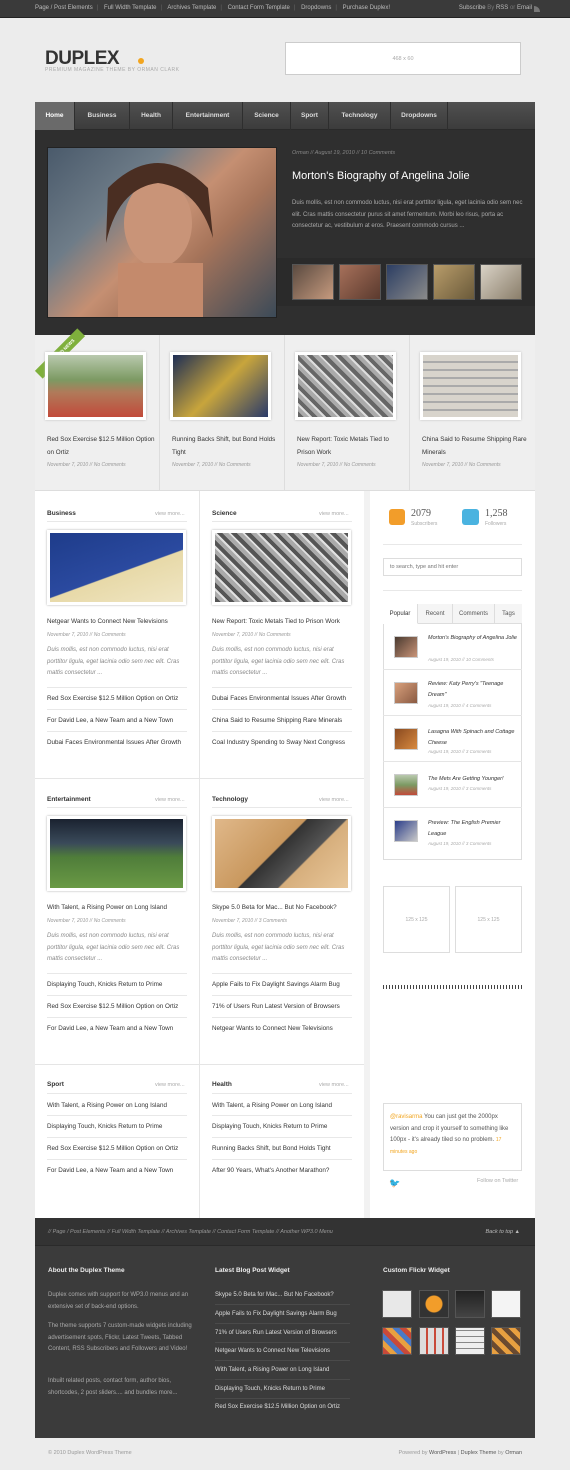 The height and width of the screenshot is (1470, 570). What do you see at coordinates (55, 1084) in the screenshot?
I see `section-sport-head: Sport` at bounding box center [55, 1084].